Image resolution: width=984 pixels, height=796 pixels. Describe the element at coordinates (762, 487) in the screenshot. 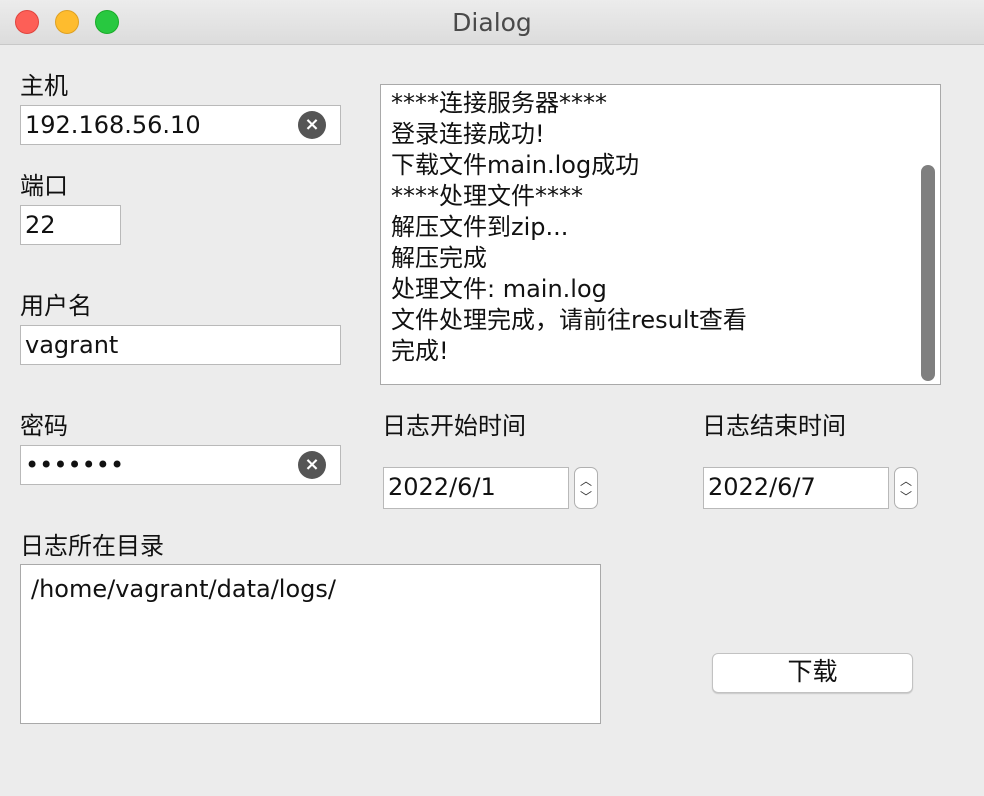

I see `end-date-value: 2022/6/7` at that location.